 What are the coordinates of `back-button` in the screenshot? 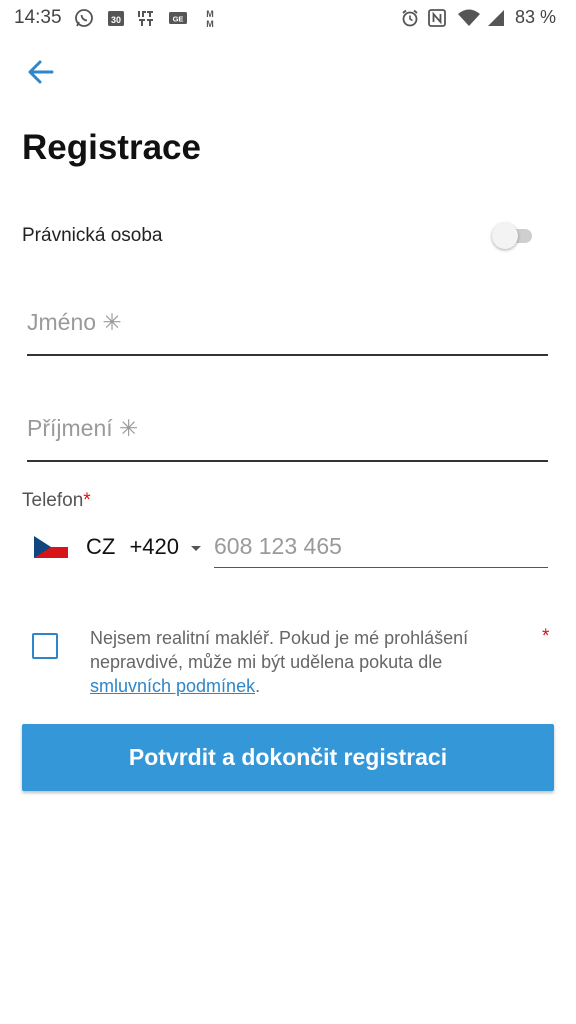 It's located at (42, 72).